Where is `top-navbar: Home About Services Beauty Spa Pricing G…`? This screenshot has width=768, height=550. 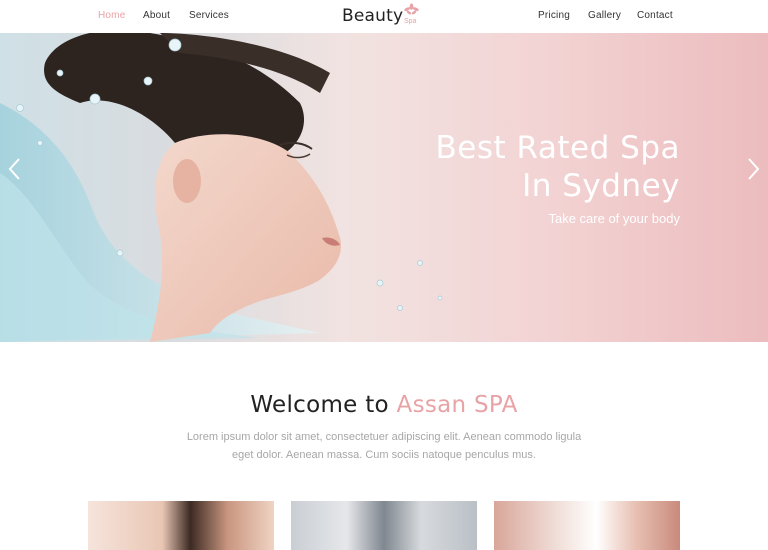 top-navbar: Home About Services Beauty Spa Pricing G… is located at coordinates (384, 16).